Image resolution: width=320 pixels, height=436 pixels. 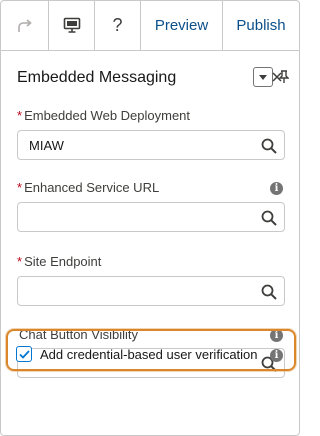 I want to click on enhanced-service-url-label: * Enhanced Service URL, so click(x=88, y=187).